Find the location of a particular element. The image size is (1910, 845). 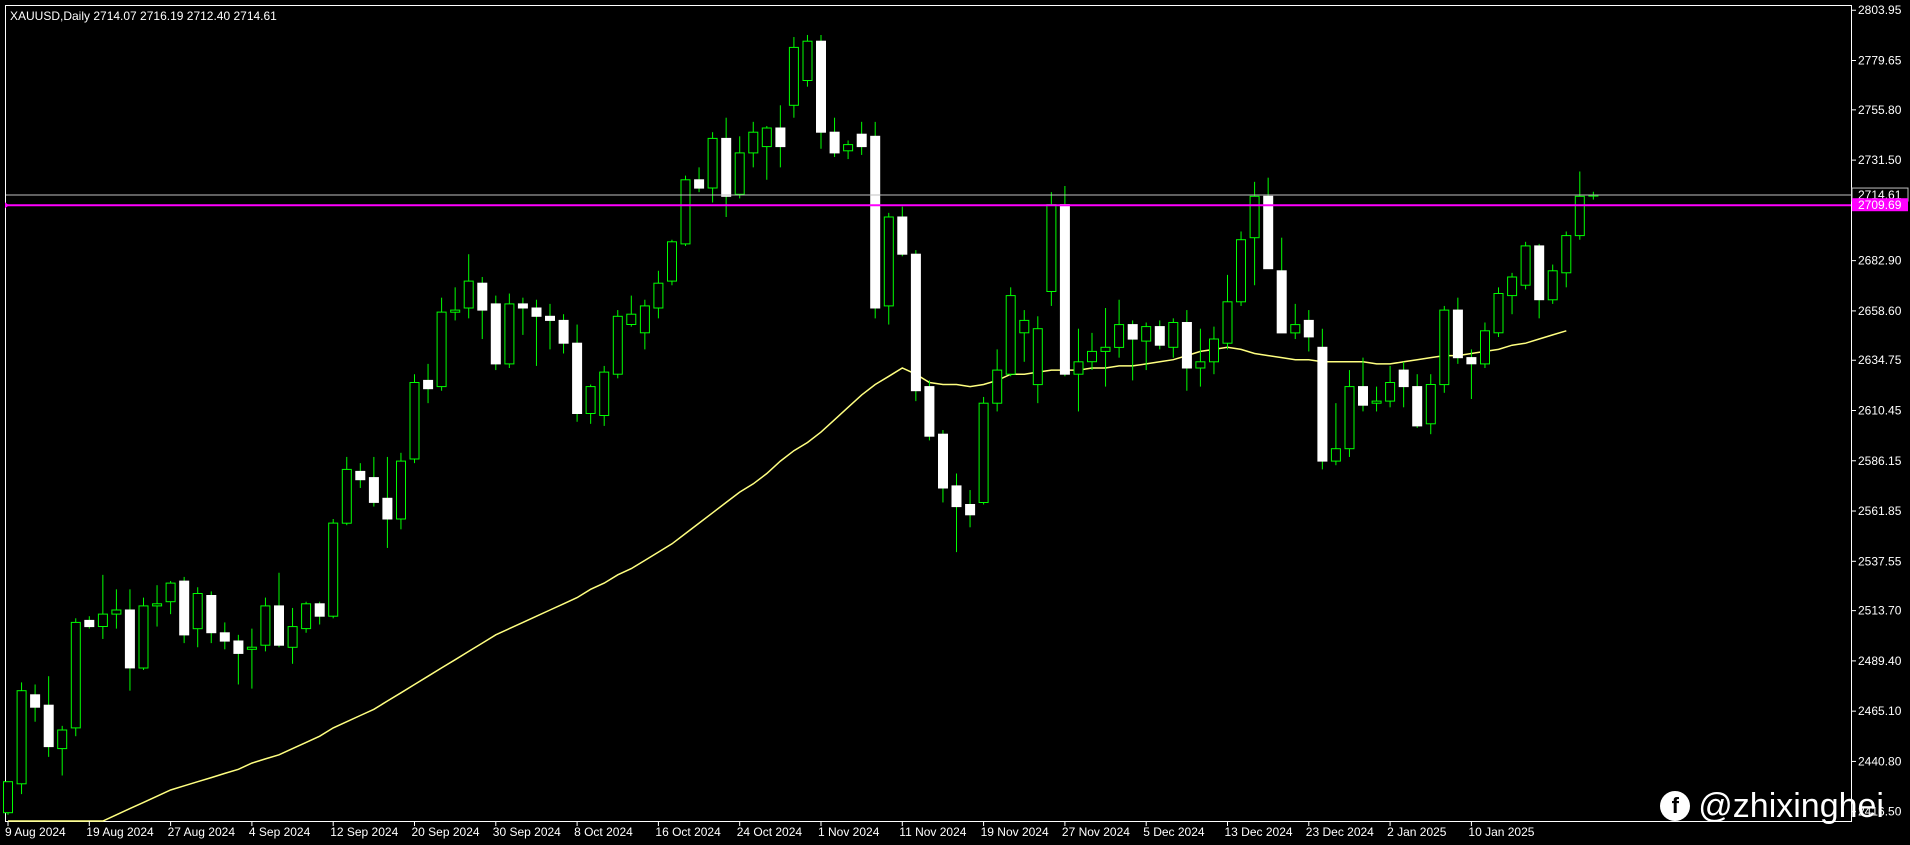

x-tick-label: 10 Jan 2025 is located at coordinates (1501, 832).